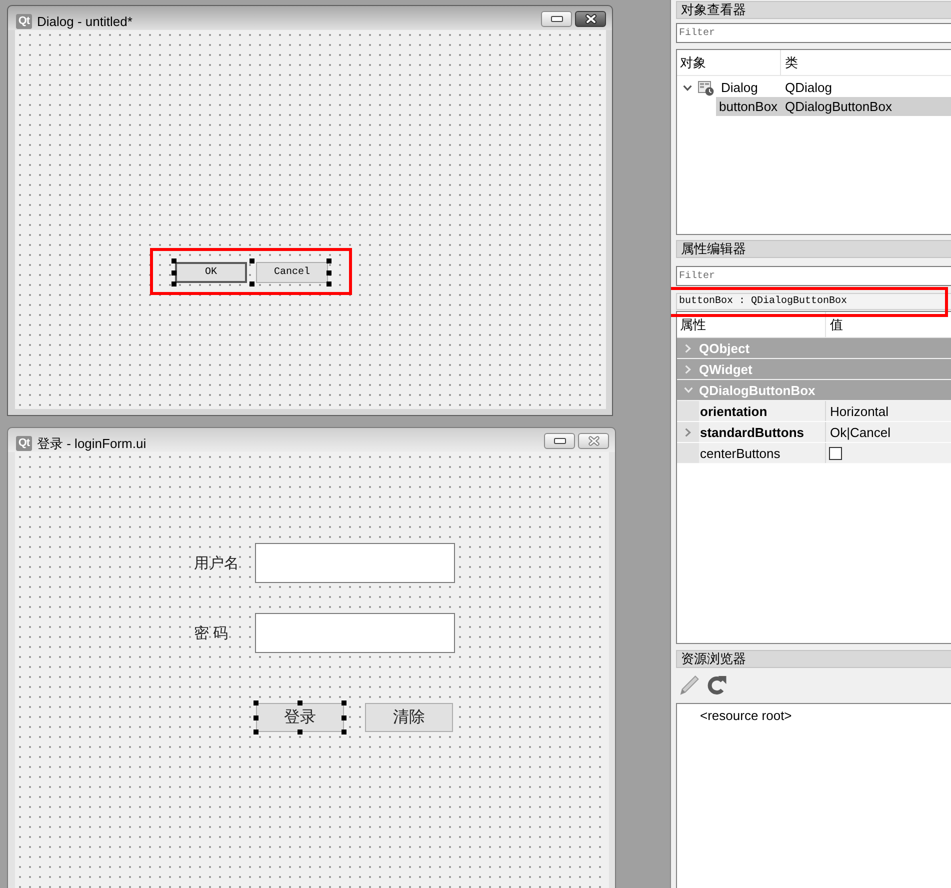 This screenshot has height=888, width=951. What do you see at coordinates (859, 432) in the screenshot?
I see `property-value: Ok|Cancel` at bounding box center [859, 432].